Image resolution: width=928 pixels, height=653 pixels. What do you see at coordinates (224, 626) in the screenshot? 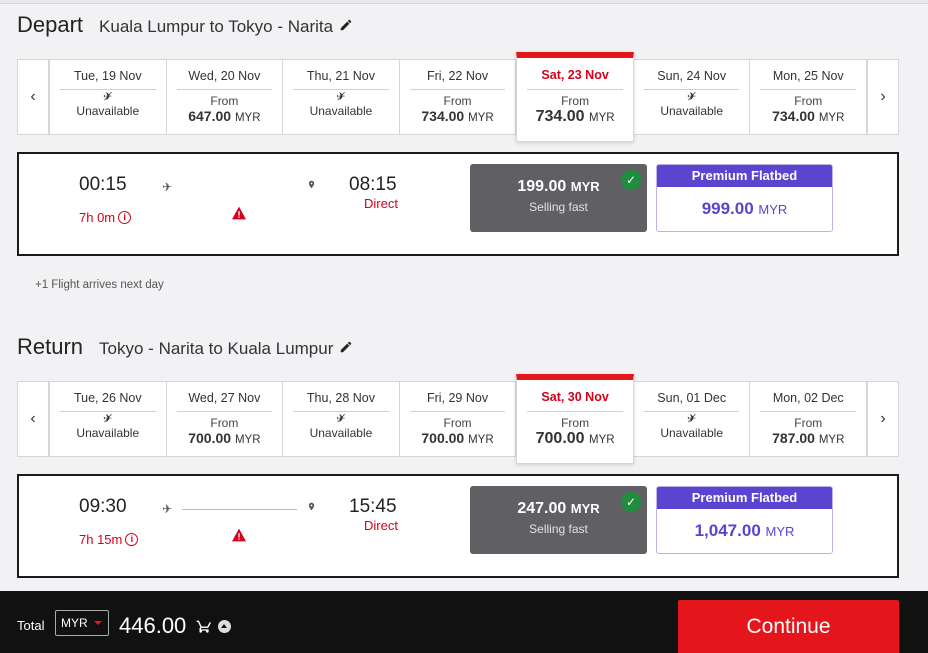
I see `chevron-up-icon` at bounding box center [224, 626].